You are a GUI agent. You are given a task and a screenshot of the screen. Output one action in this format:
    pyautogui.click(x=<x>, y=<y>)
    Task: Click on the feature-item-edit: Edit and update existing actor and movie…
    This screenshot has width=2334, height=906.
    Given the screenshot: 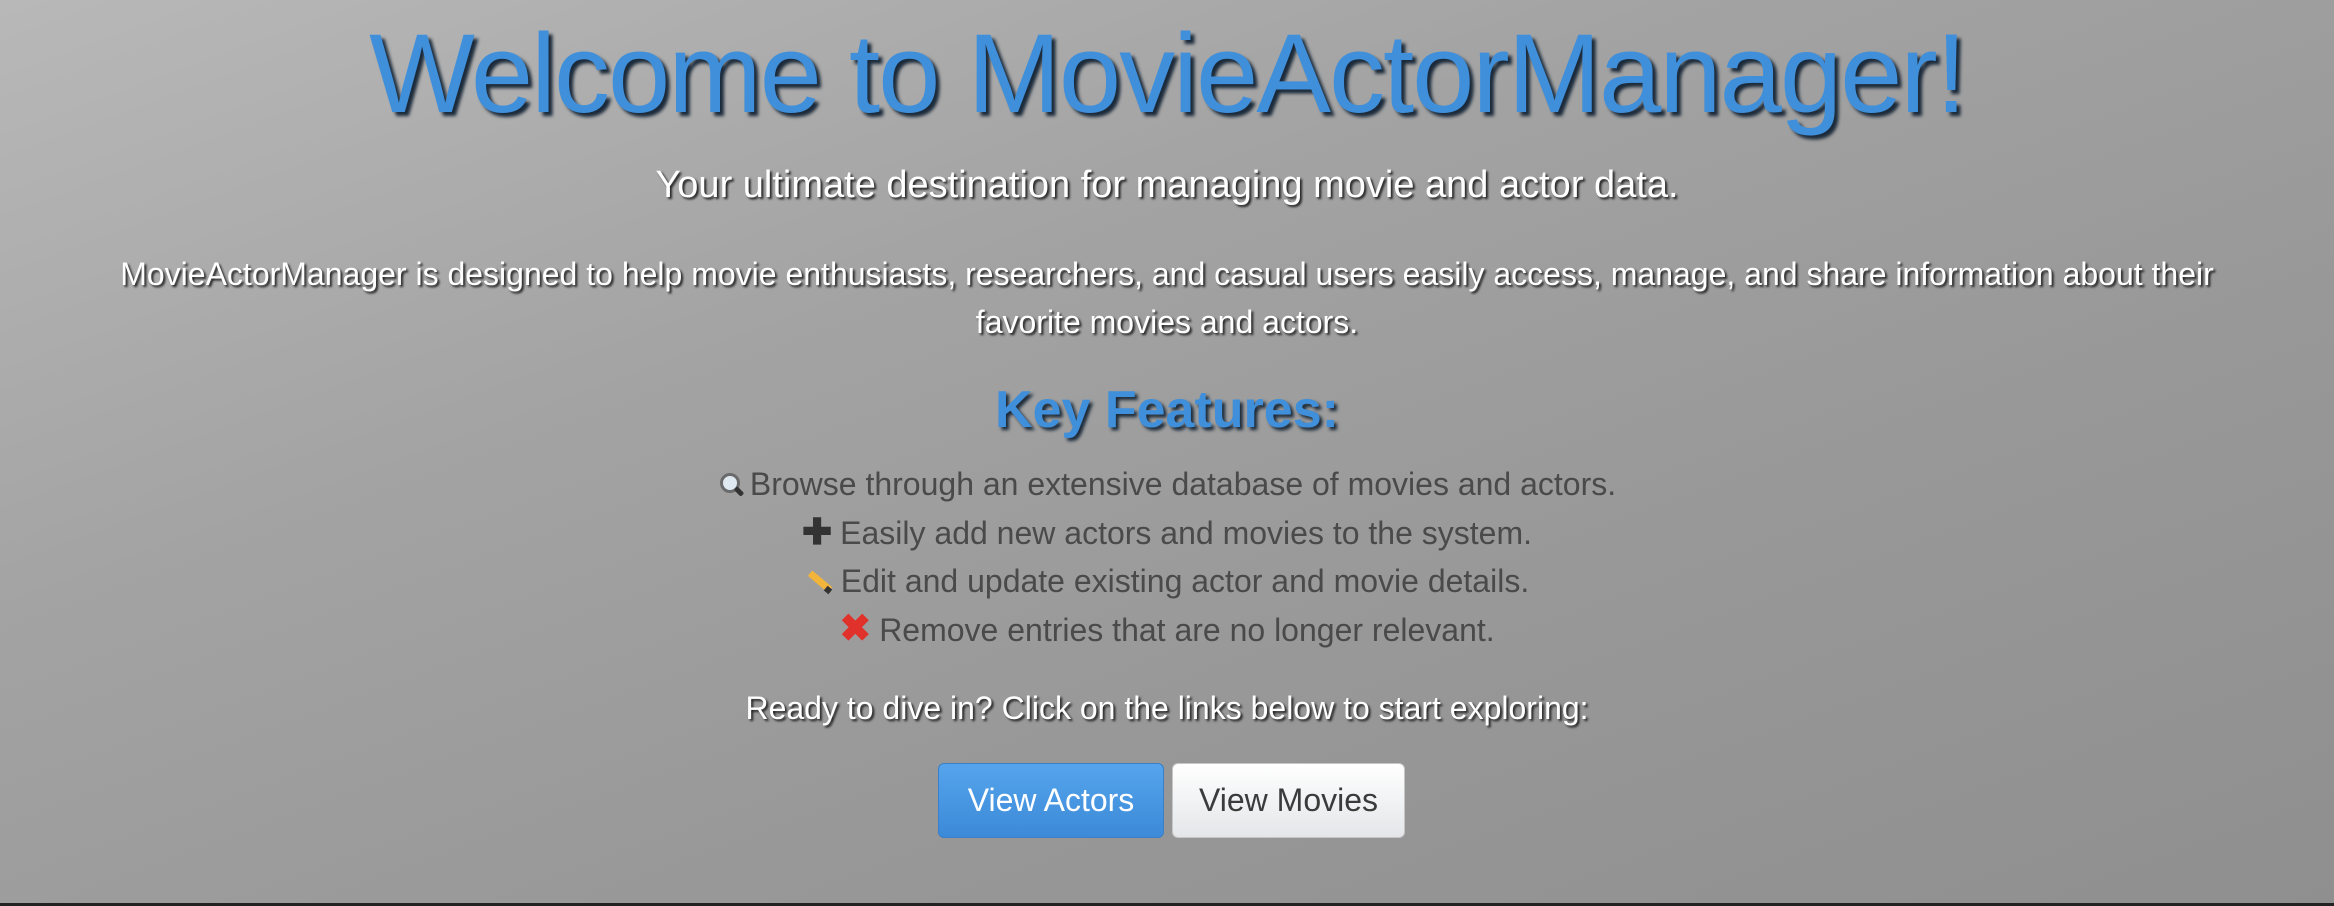 What is the action you would take?
    pyautogui.click(x=1167, y=581)
    